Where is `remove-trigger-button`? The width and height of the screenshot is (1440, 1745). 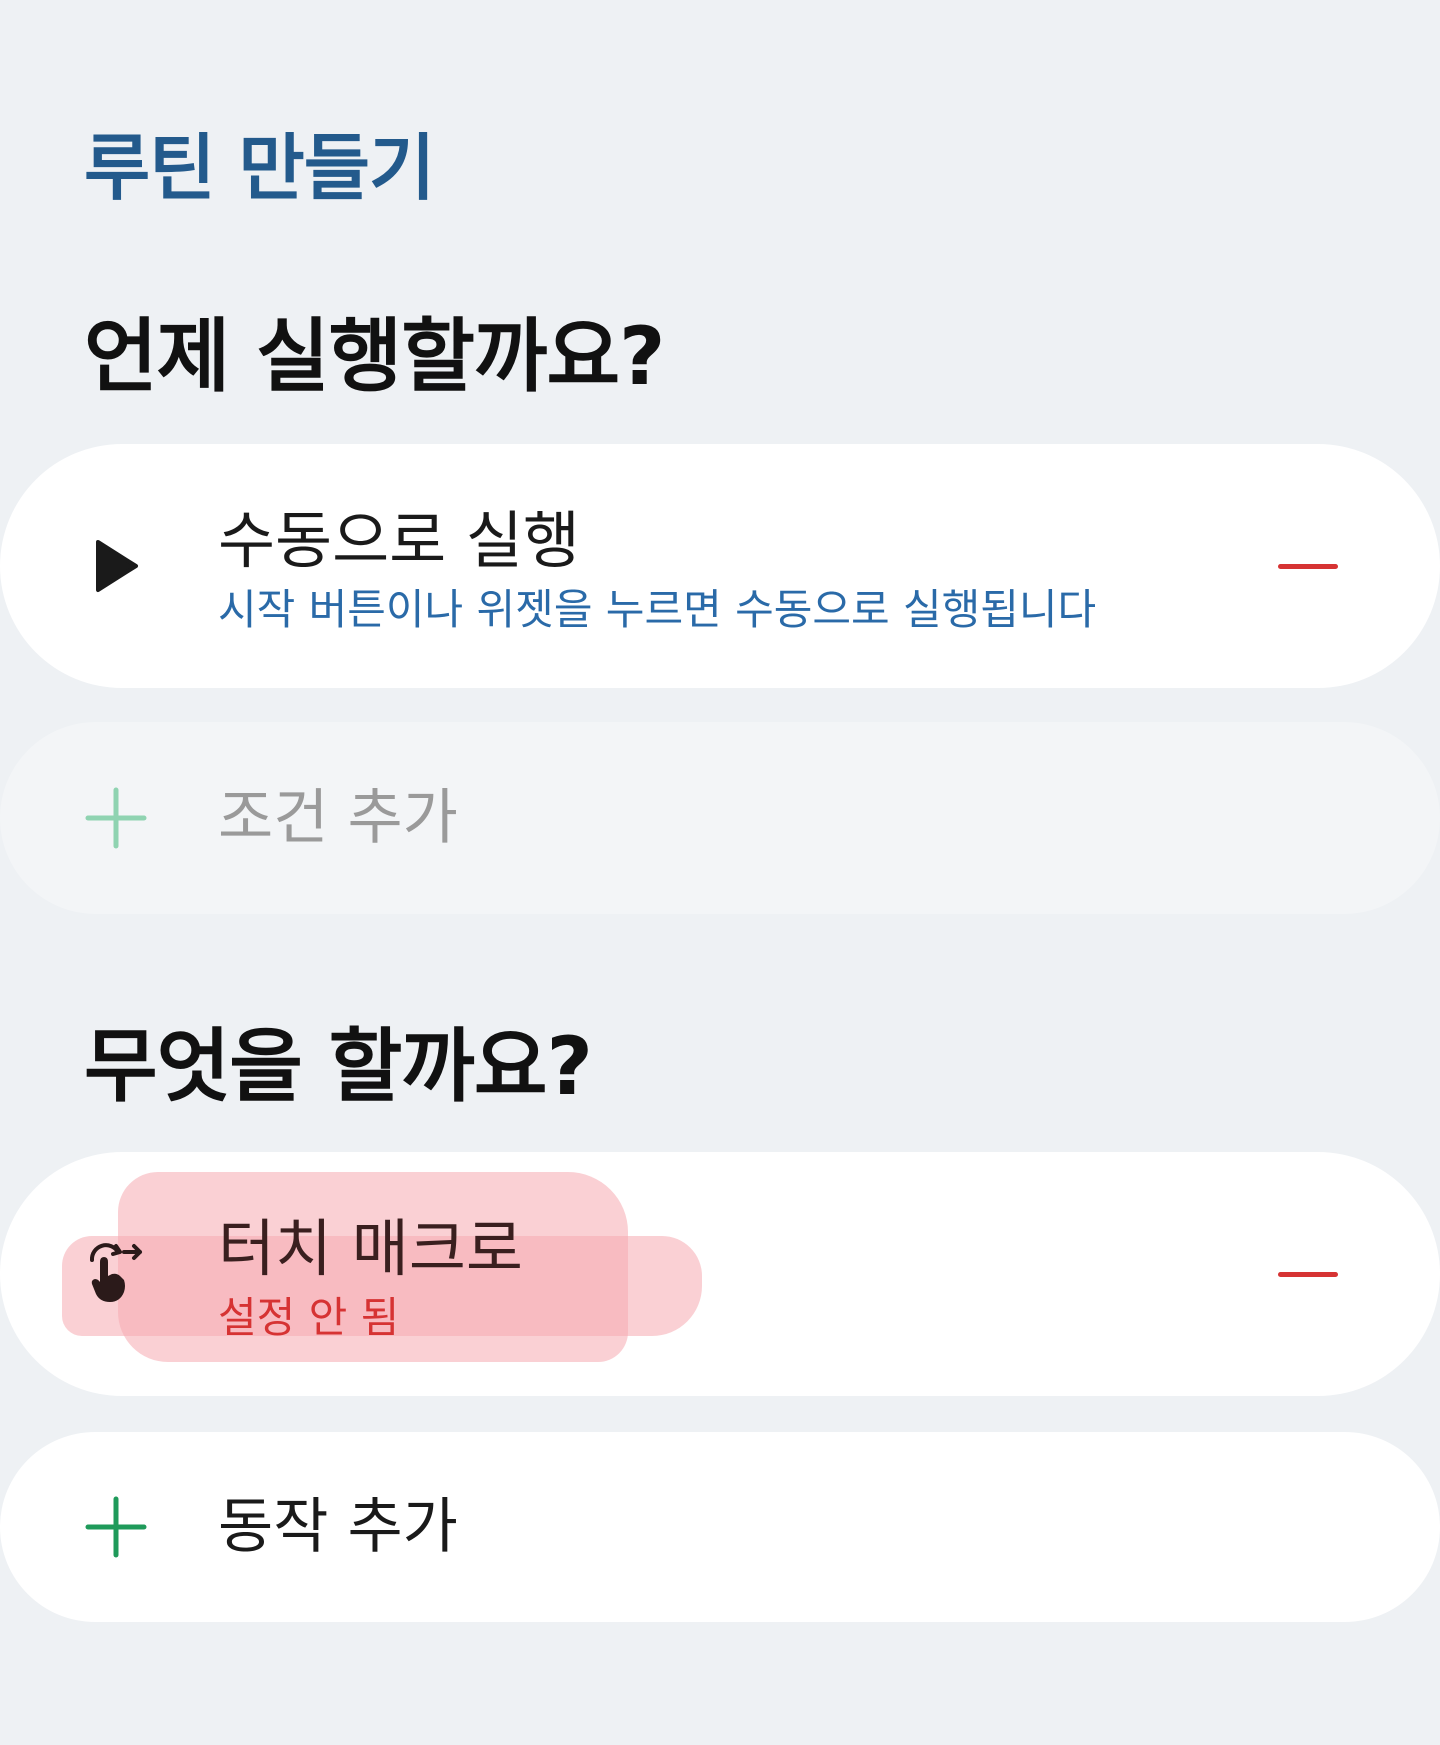
remove-trigger-button is located at coordinates (1308, 566).